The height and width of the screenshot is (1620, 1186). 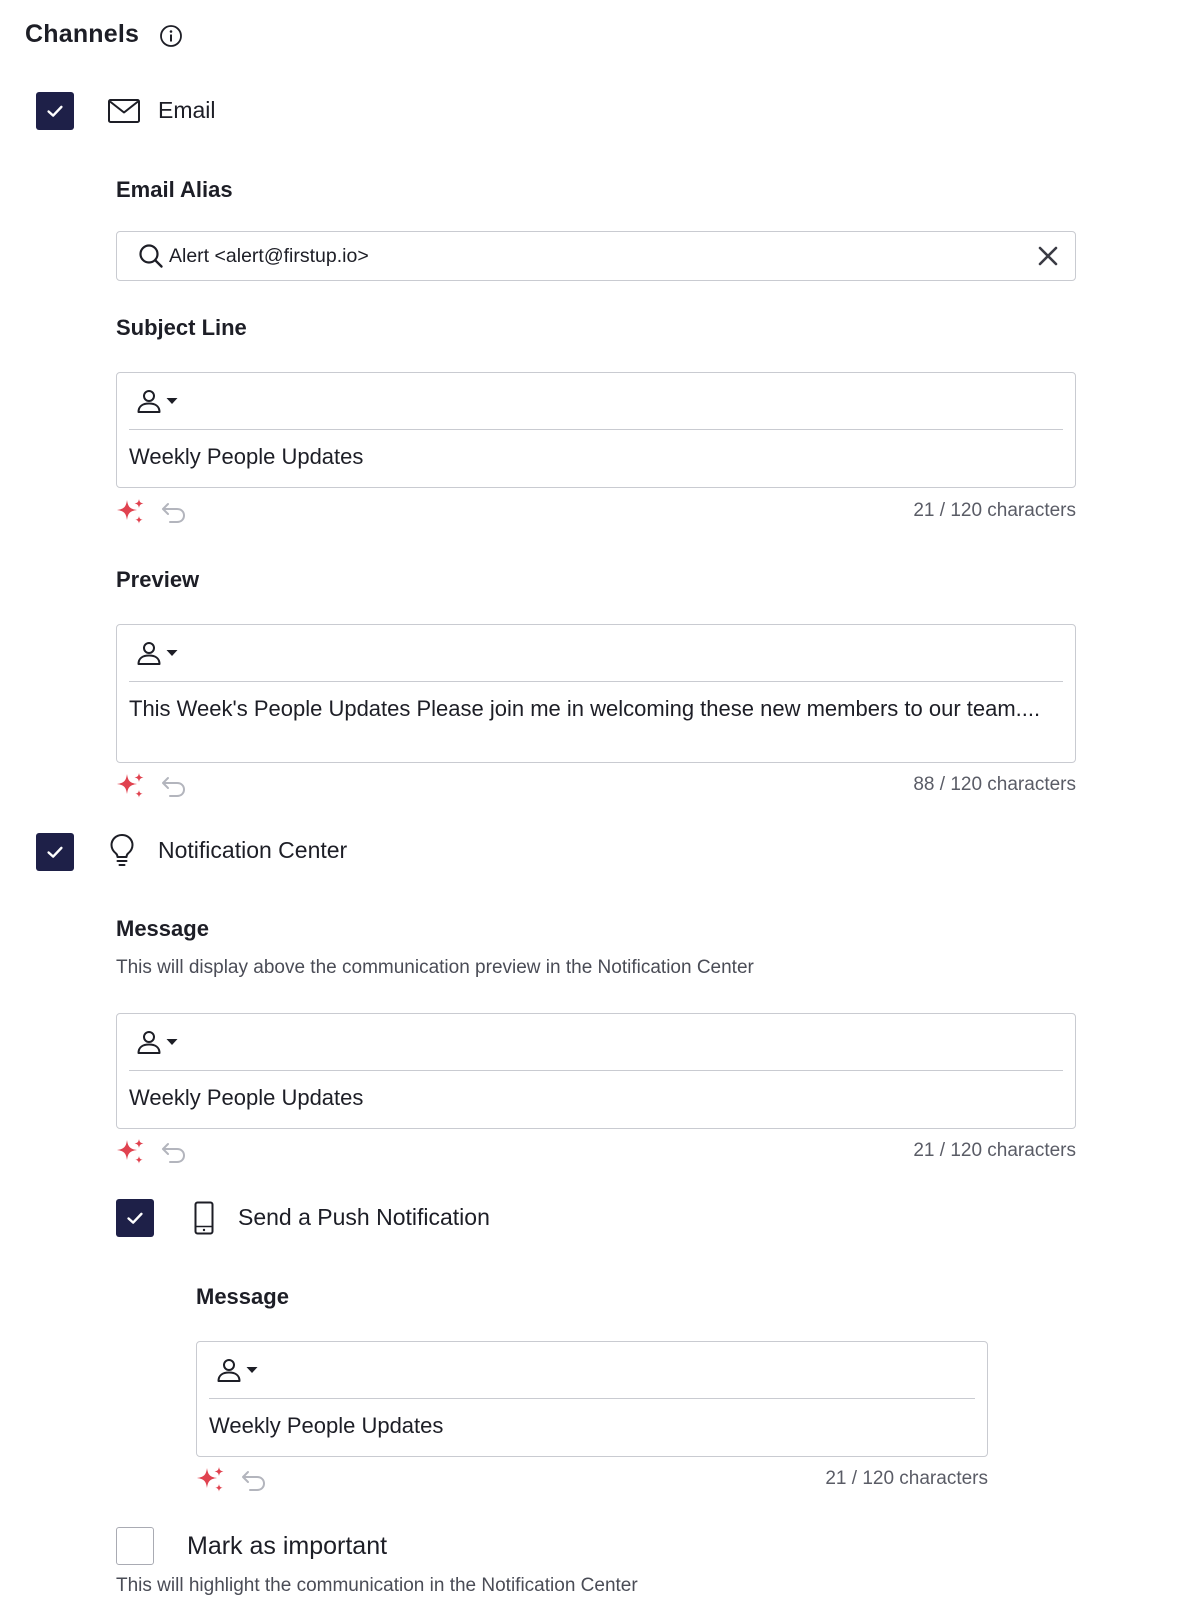 I want to click on nc-message-text: Weekly People Updates, so click(x=596, y=1097).